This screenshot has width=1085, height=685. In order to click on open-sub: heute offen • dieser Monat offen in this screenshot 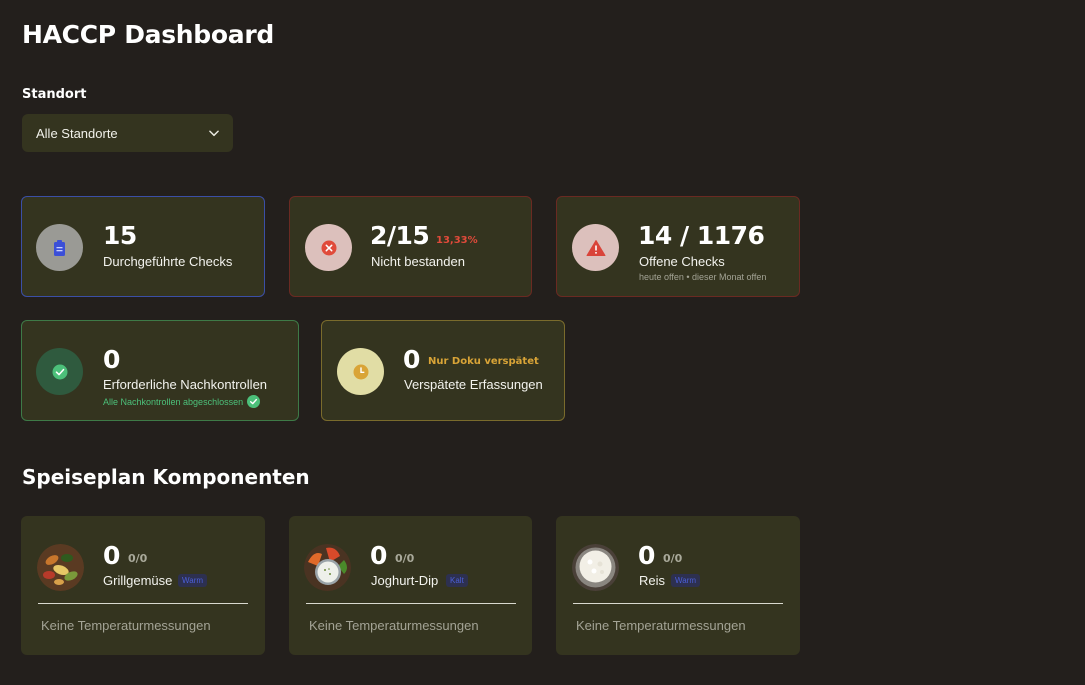, I will do `click(703, 277)`.